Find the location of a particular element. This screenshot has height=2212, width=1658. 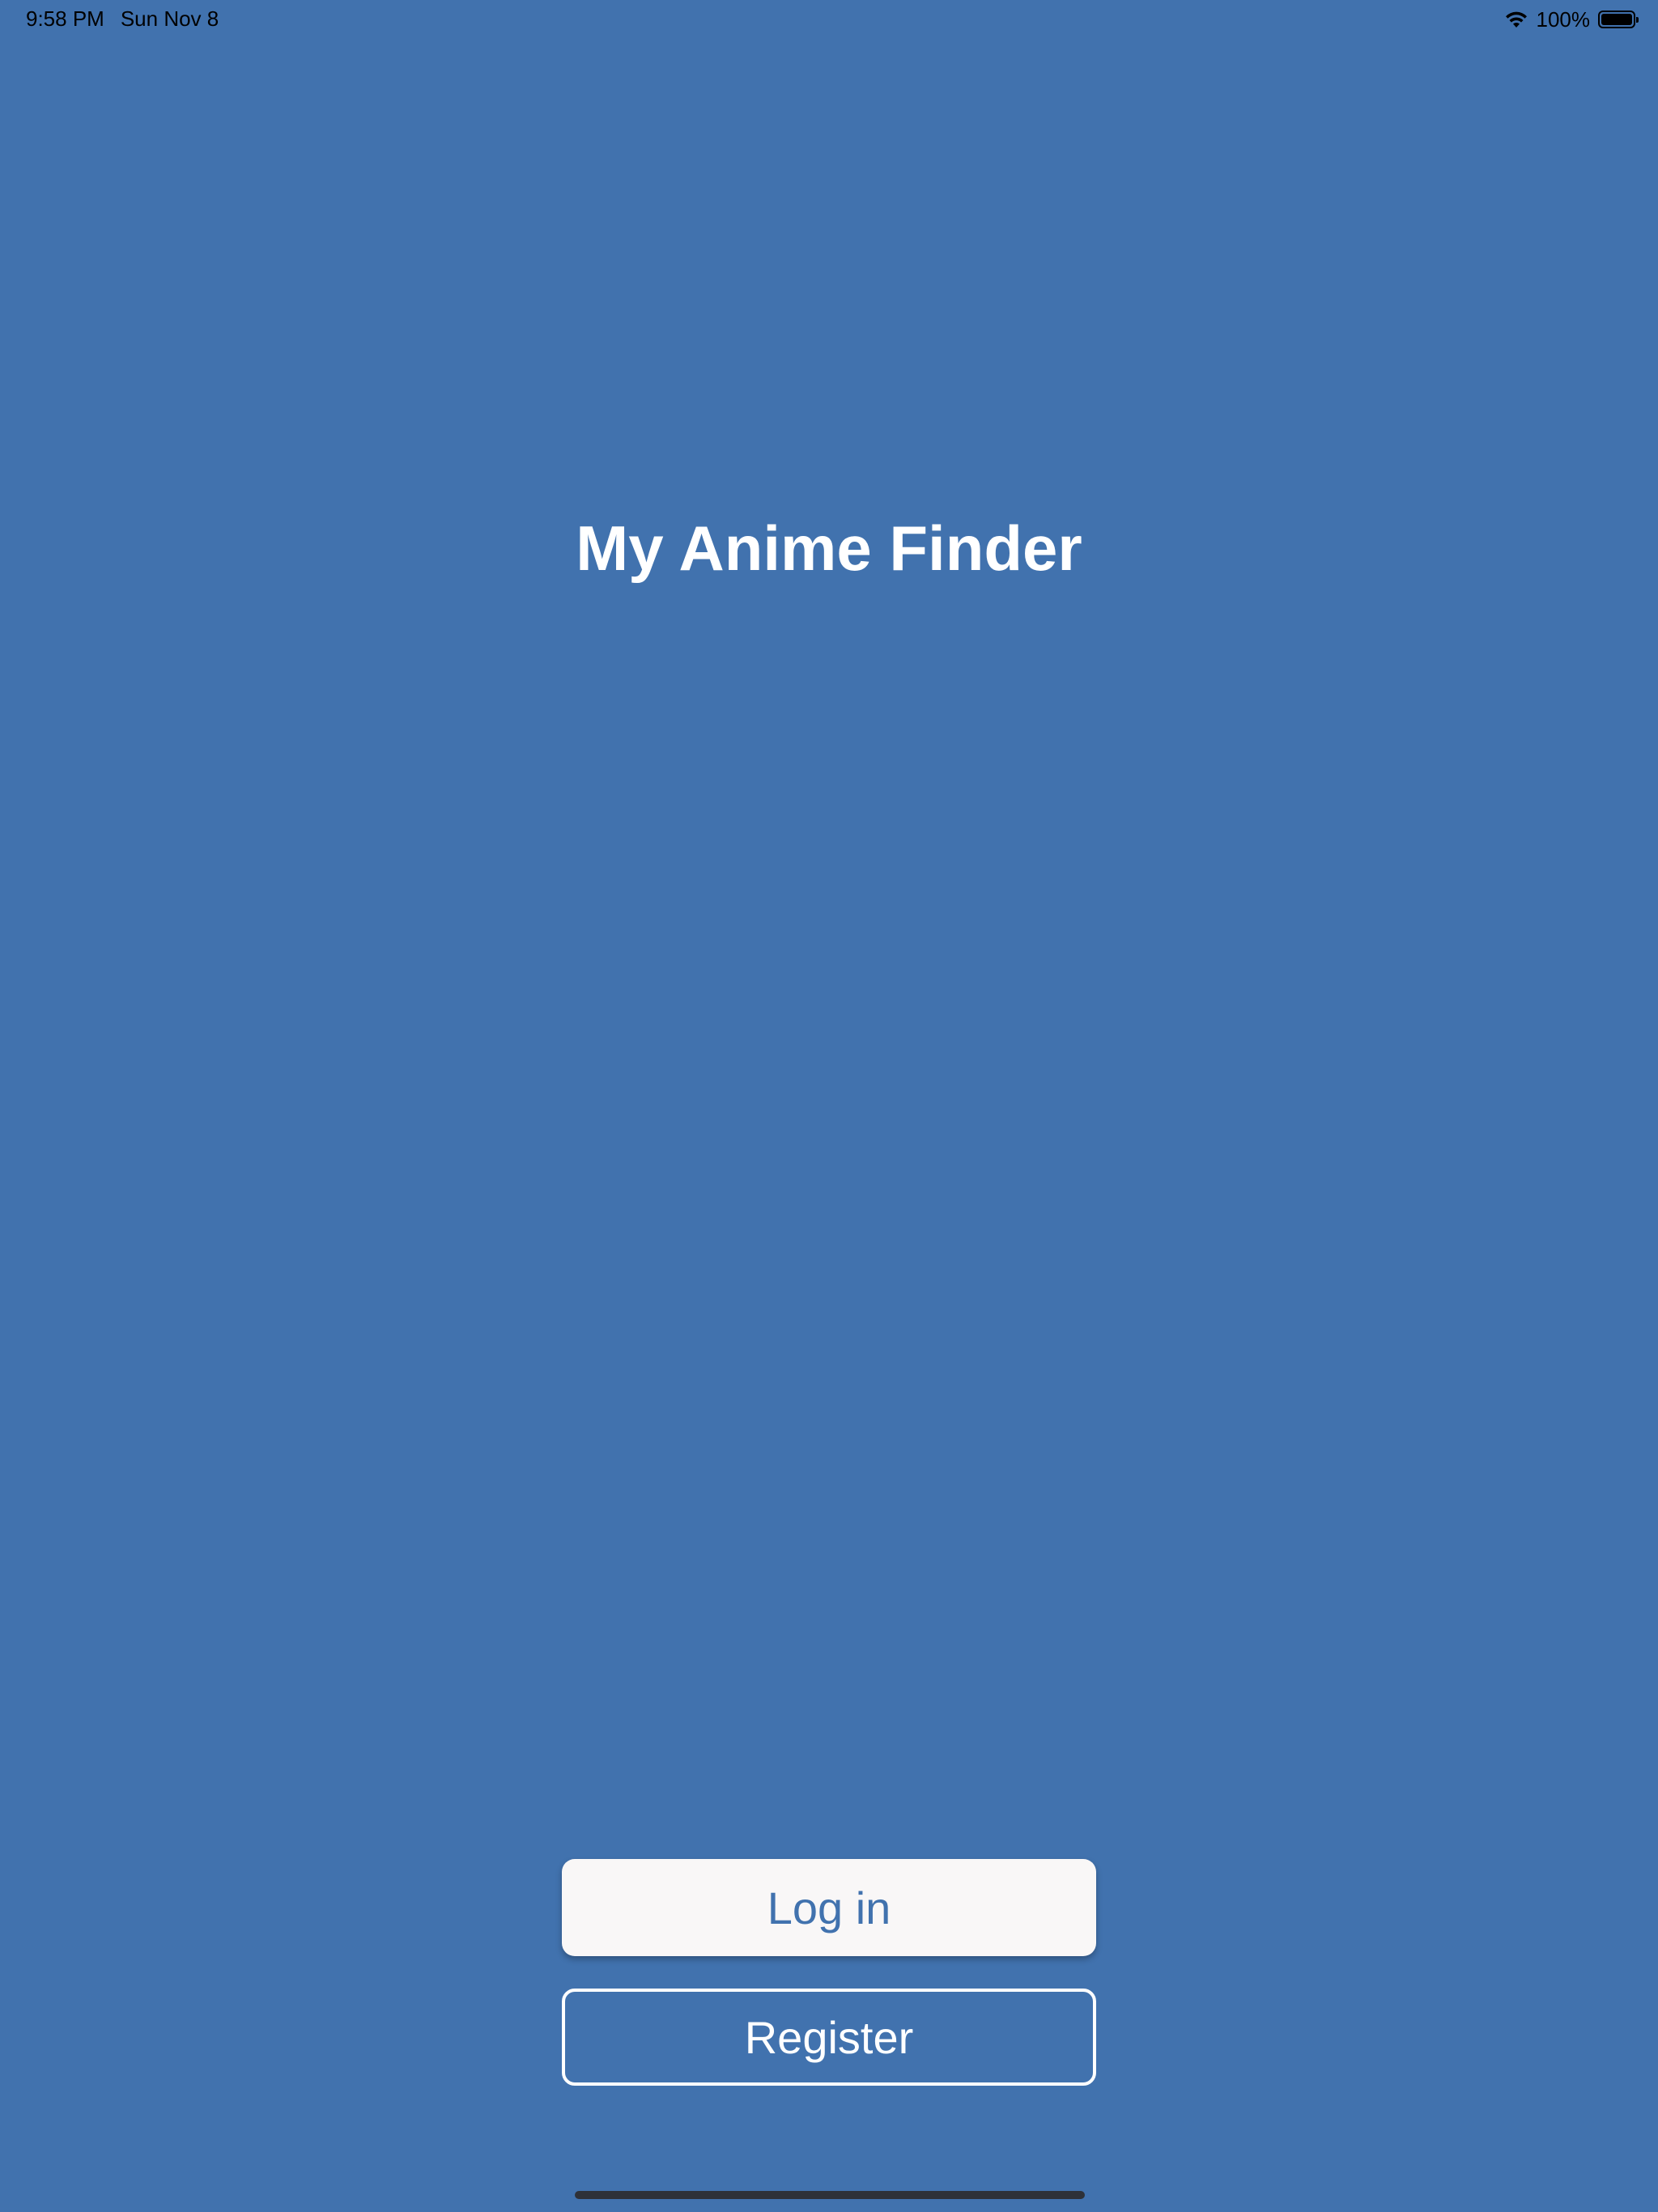

wifi-icon is located at coordinates (1516, 19).